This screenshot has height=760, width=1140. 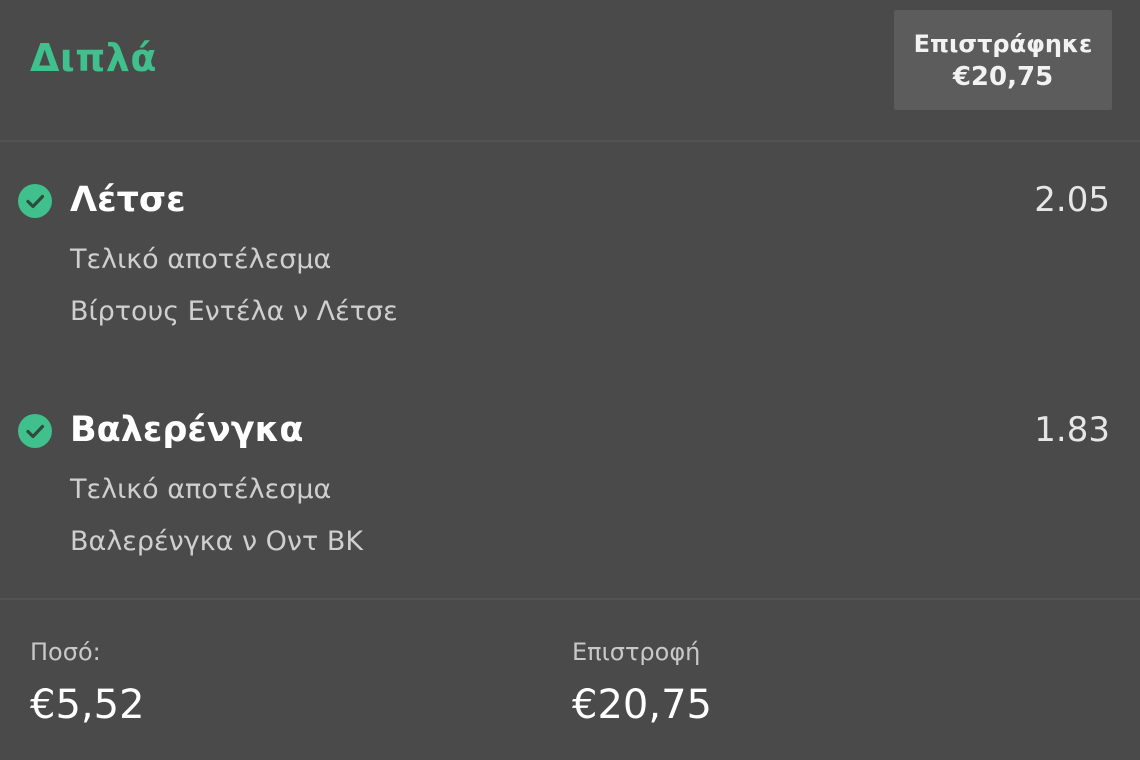 I want to click on stake-value: €5,52, so click(x=87, y=705).